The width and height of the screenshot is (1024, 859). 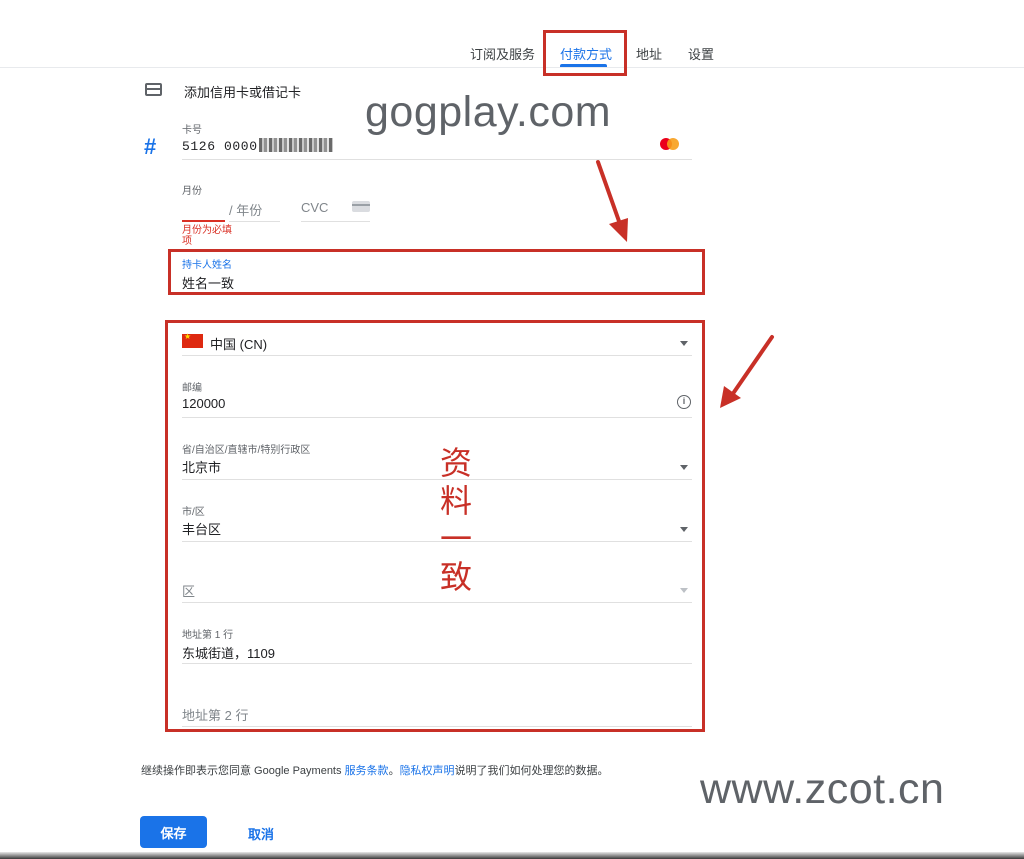 What do you see at coordinates (243, 771) in the screenshot?
I see `terms-prefix: 继续操作即表示您同意 Google Payments` at bounding box center [243, 771].